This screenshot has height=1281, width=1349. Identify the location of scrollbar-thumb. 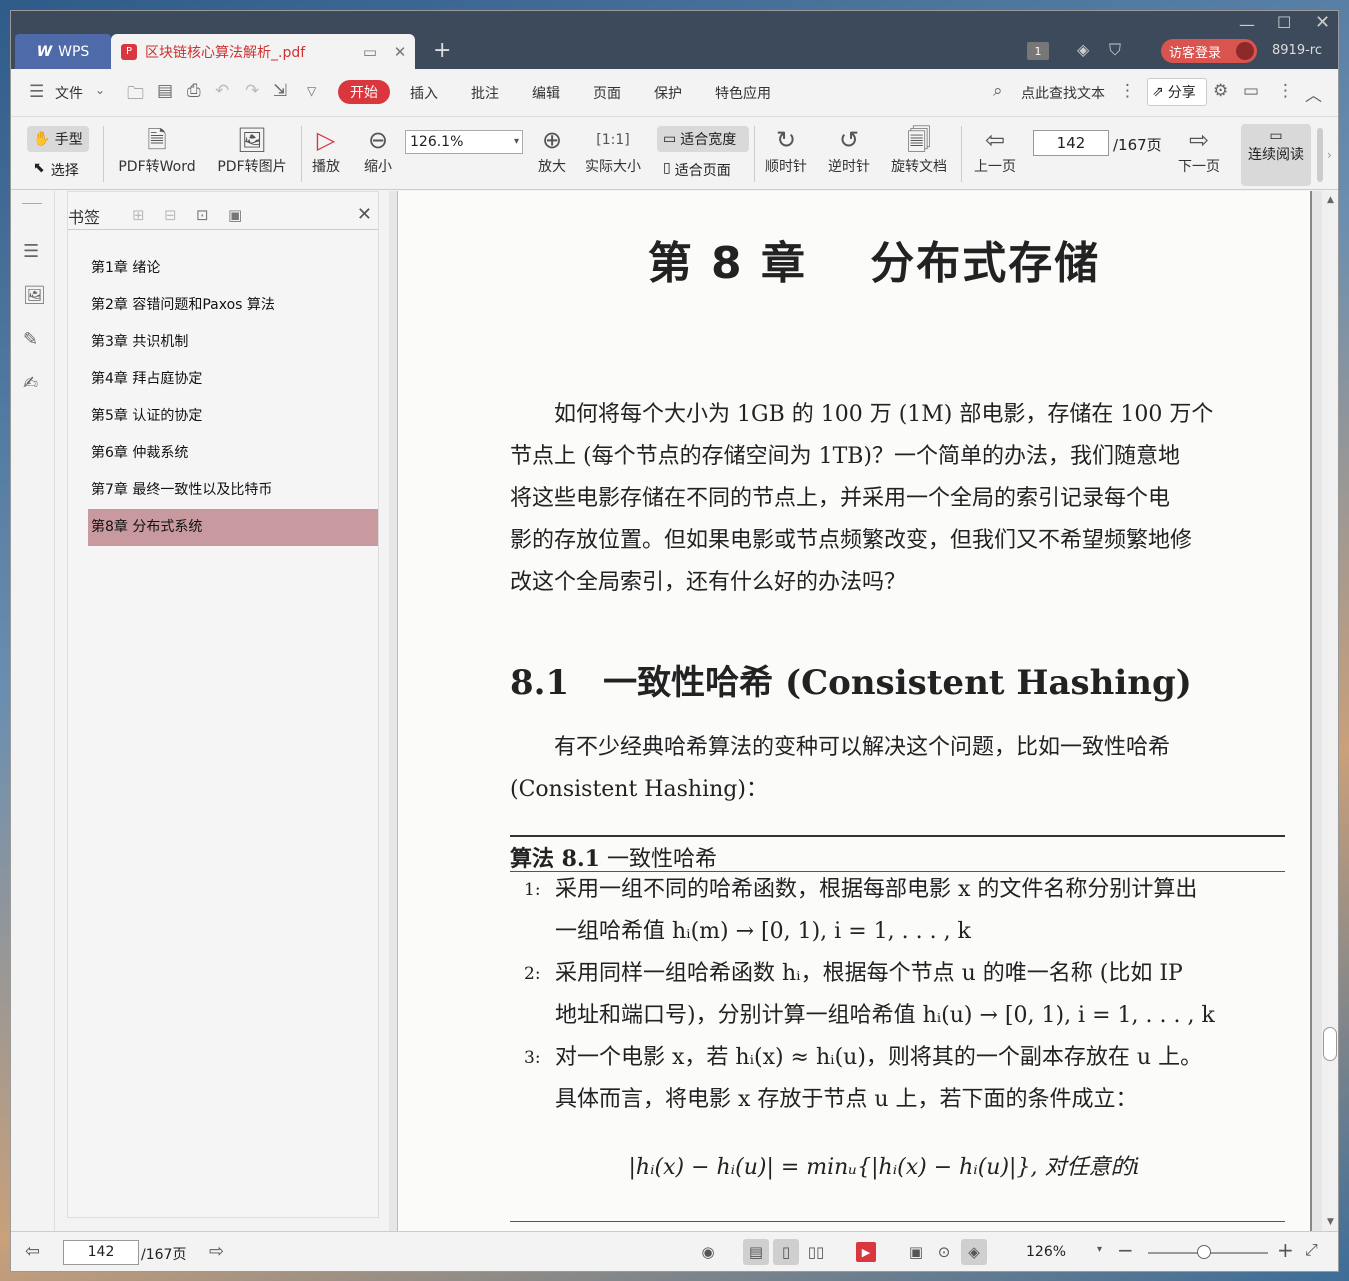
(1330, 1044).